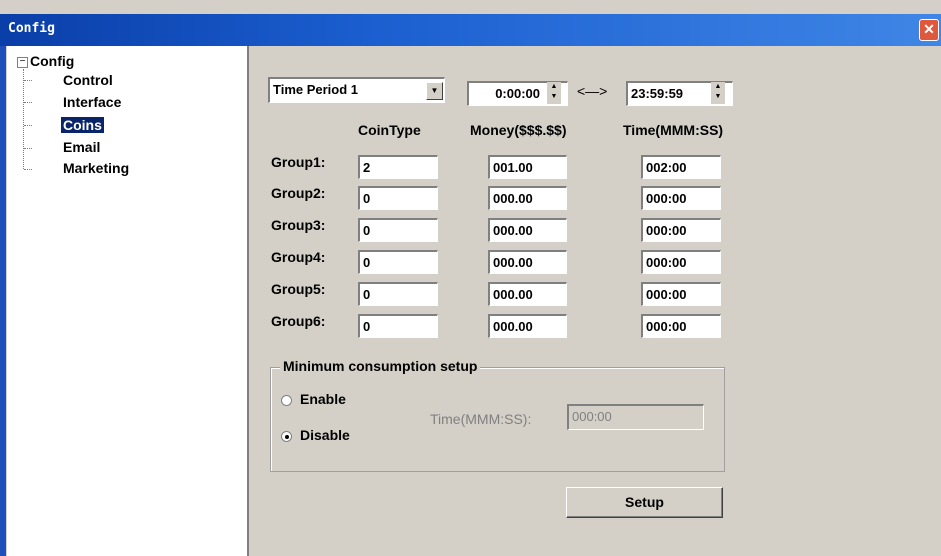 This screenshot has width=941, height=556. What do you see at coordinates (518, 130) in the screenshot?
I see `column-header-money: Money($$$.$$)` at bounding box center [518, 130].